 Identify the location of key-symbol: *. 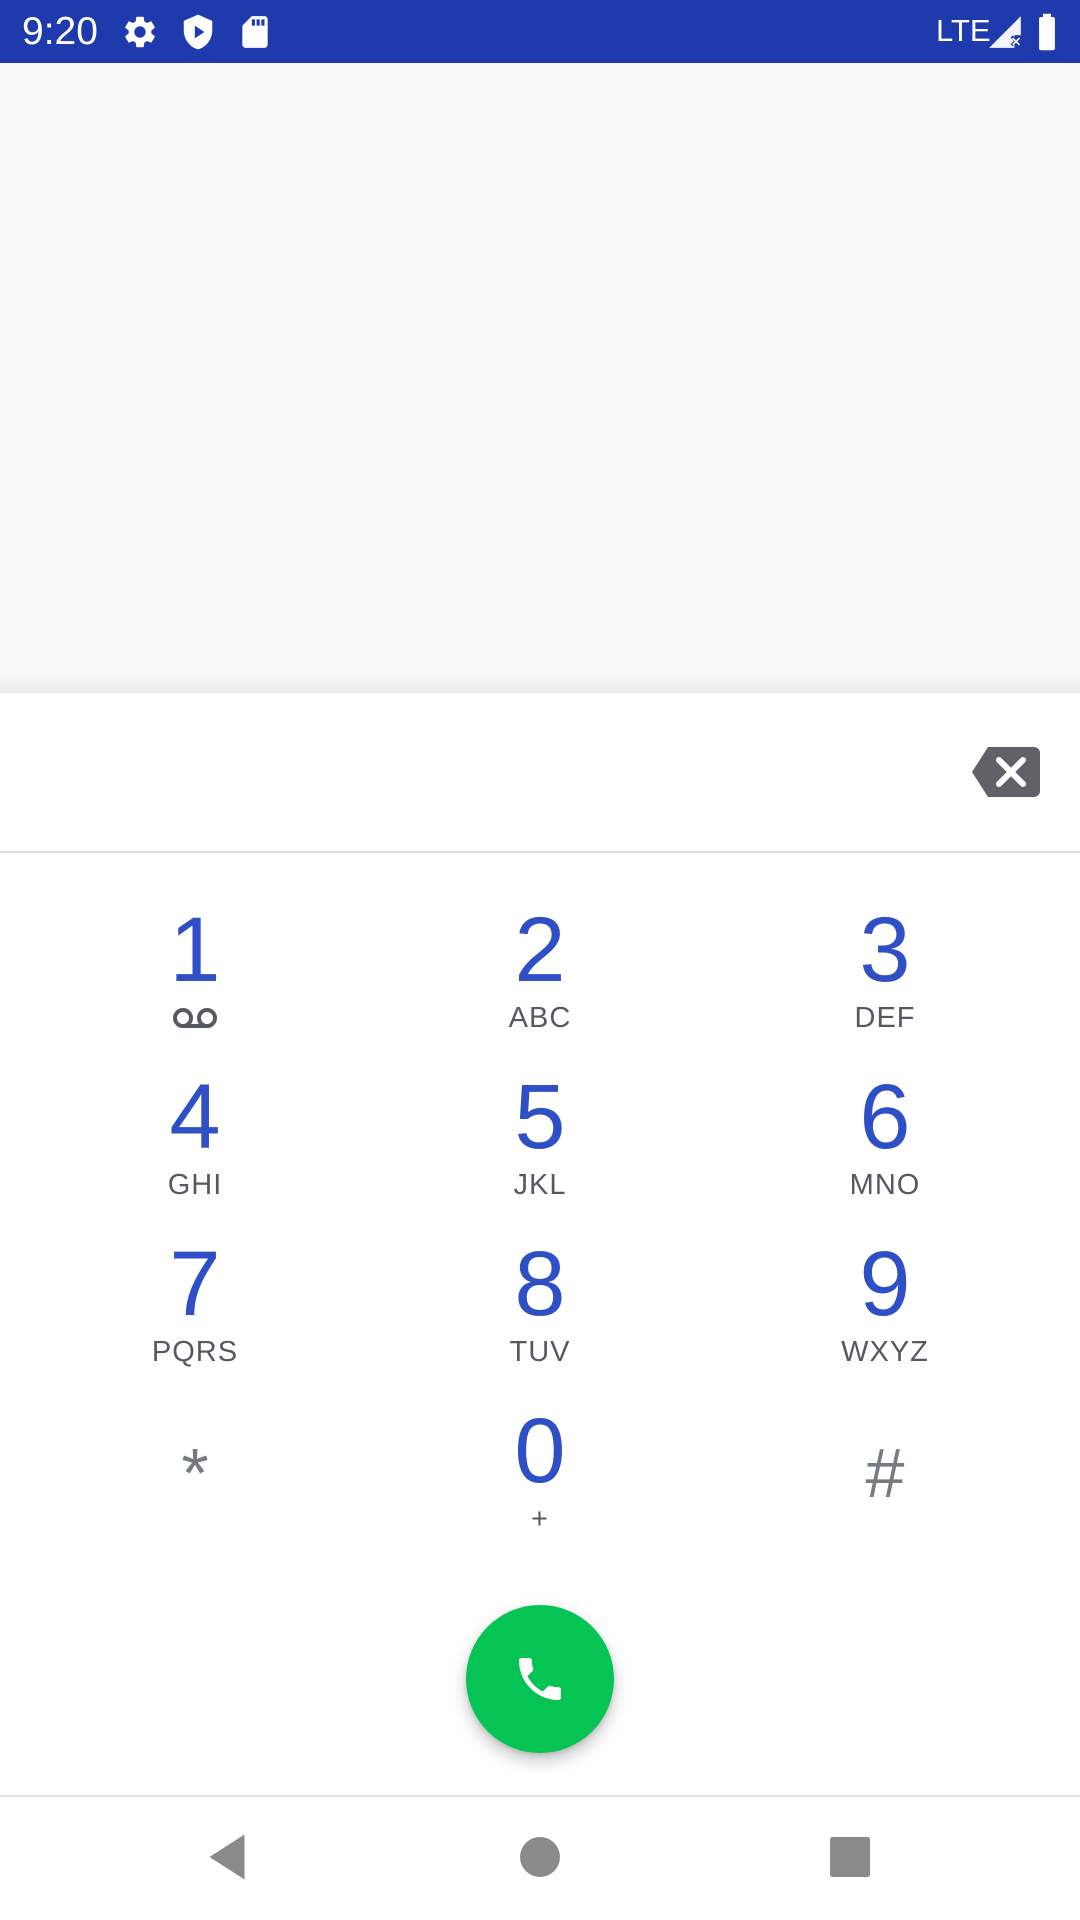
(195, 1473).